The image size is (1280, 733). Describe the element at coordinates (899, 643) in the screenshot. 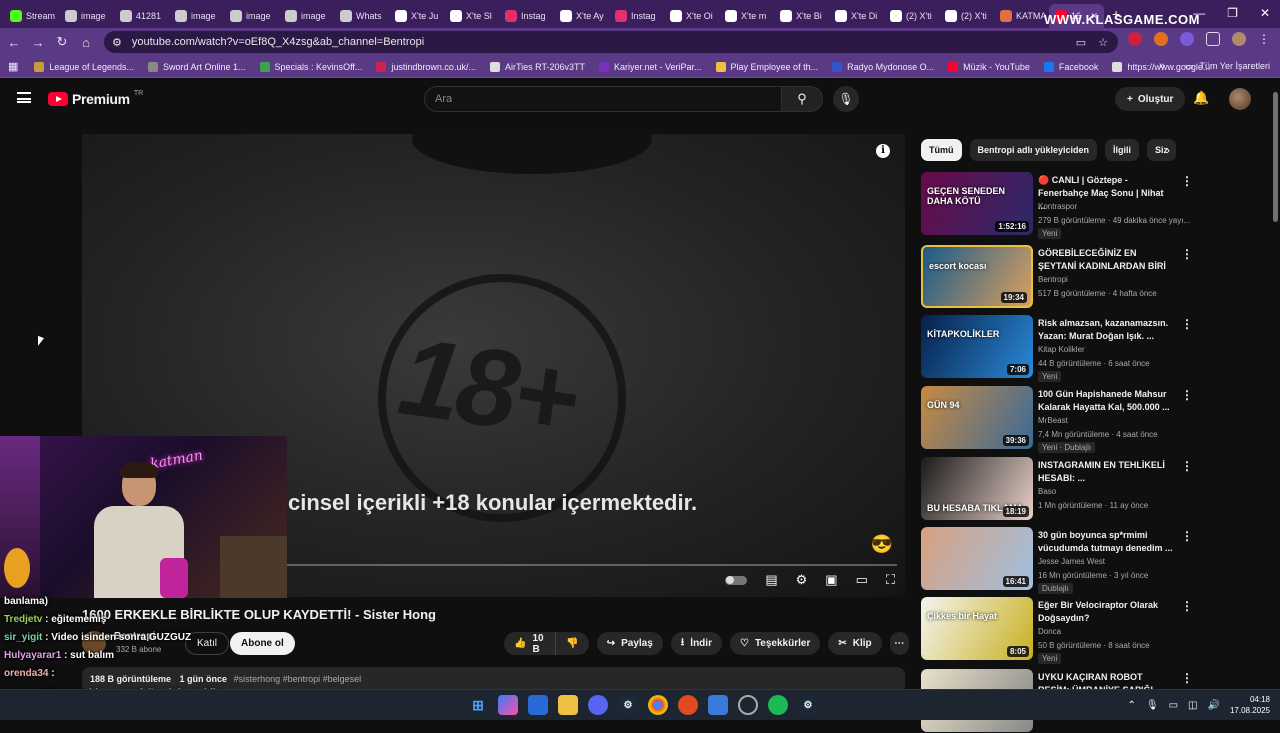

I see `more-actions-button: ⋯` at that location.